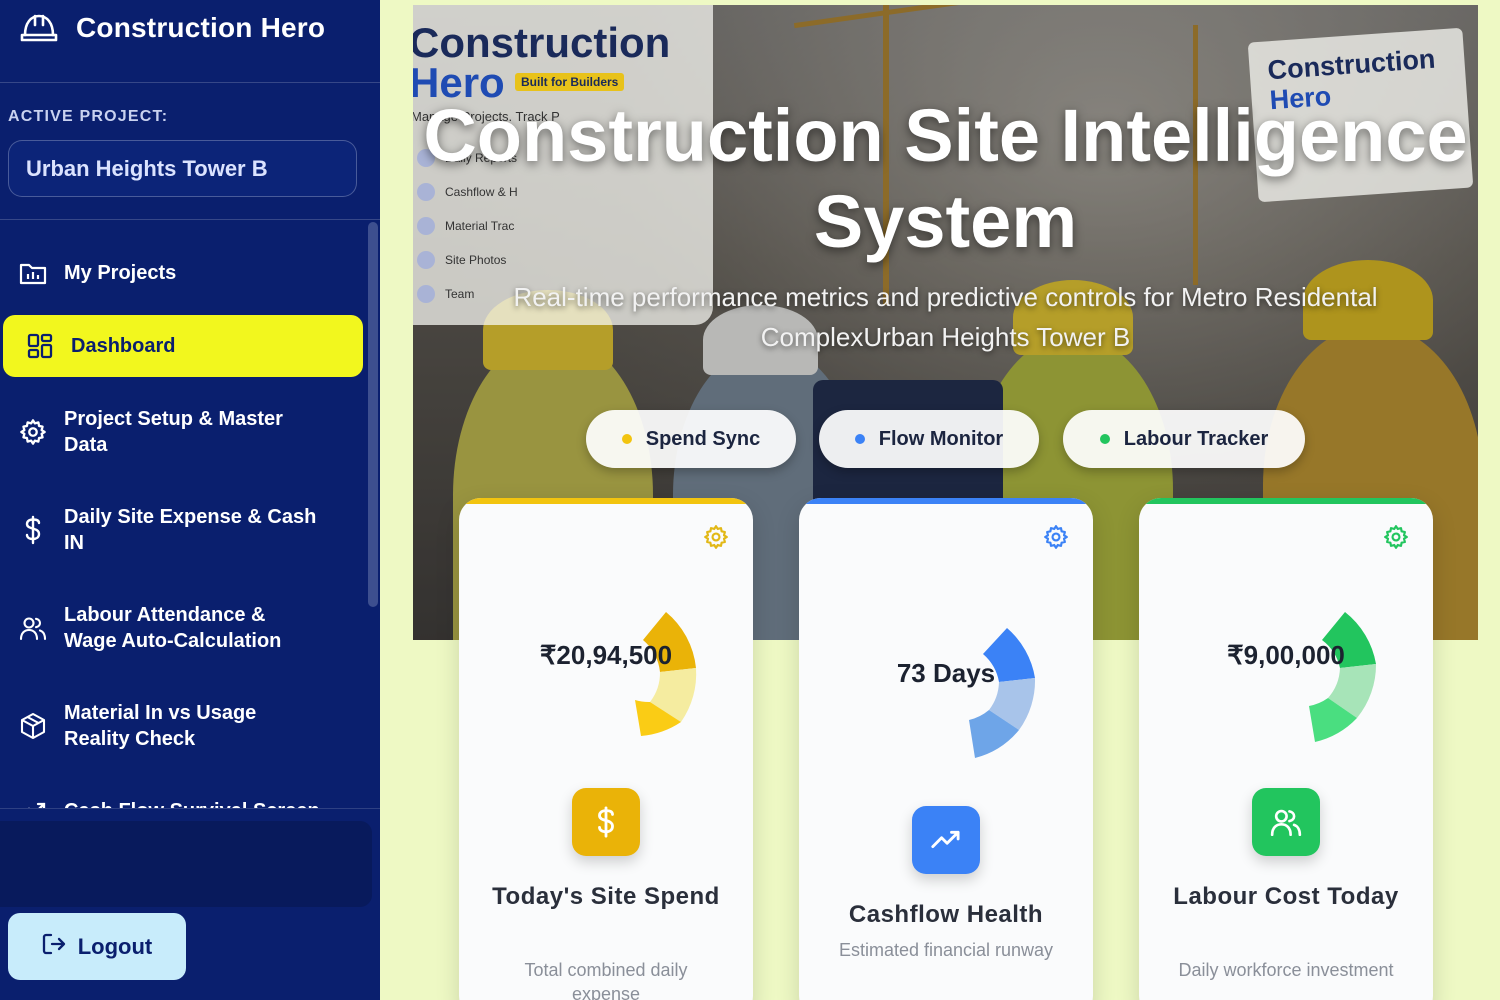 This screenshot has width=1500, height=1000. What do you see at coordinates (120, 273) in the screenshot?
I see `sidebar-item-label: My Projects` at bounding box center [120, 273].